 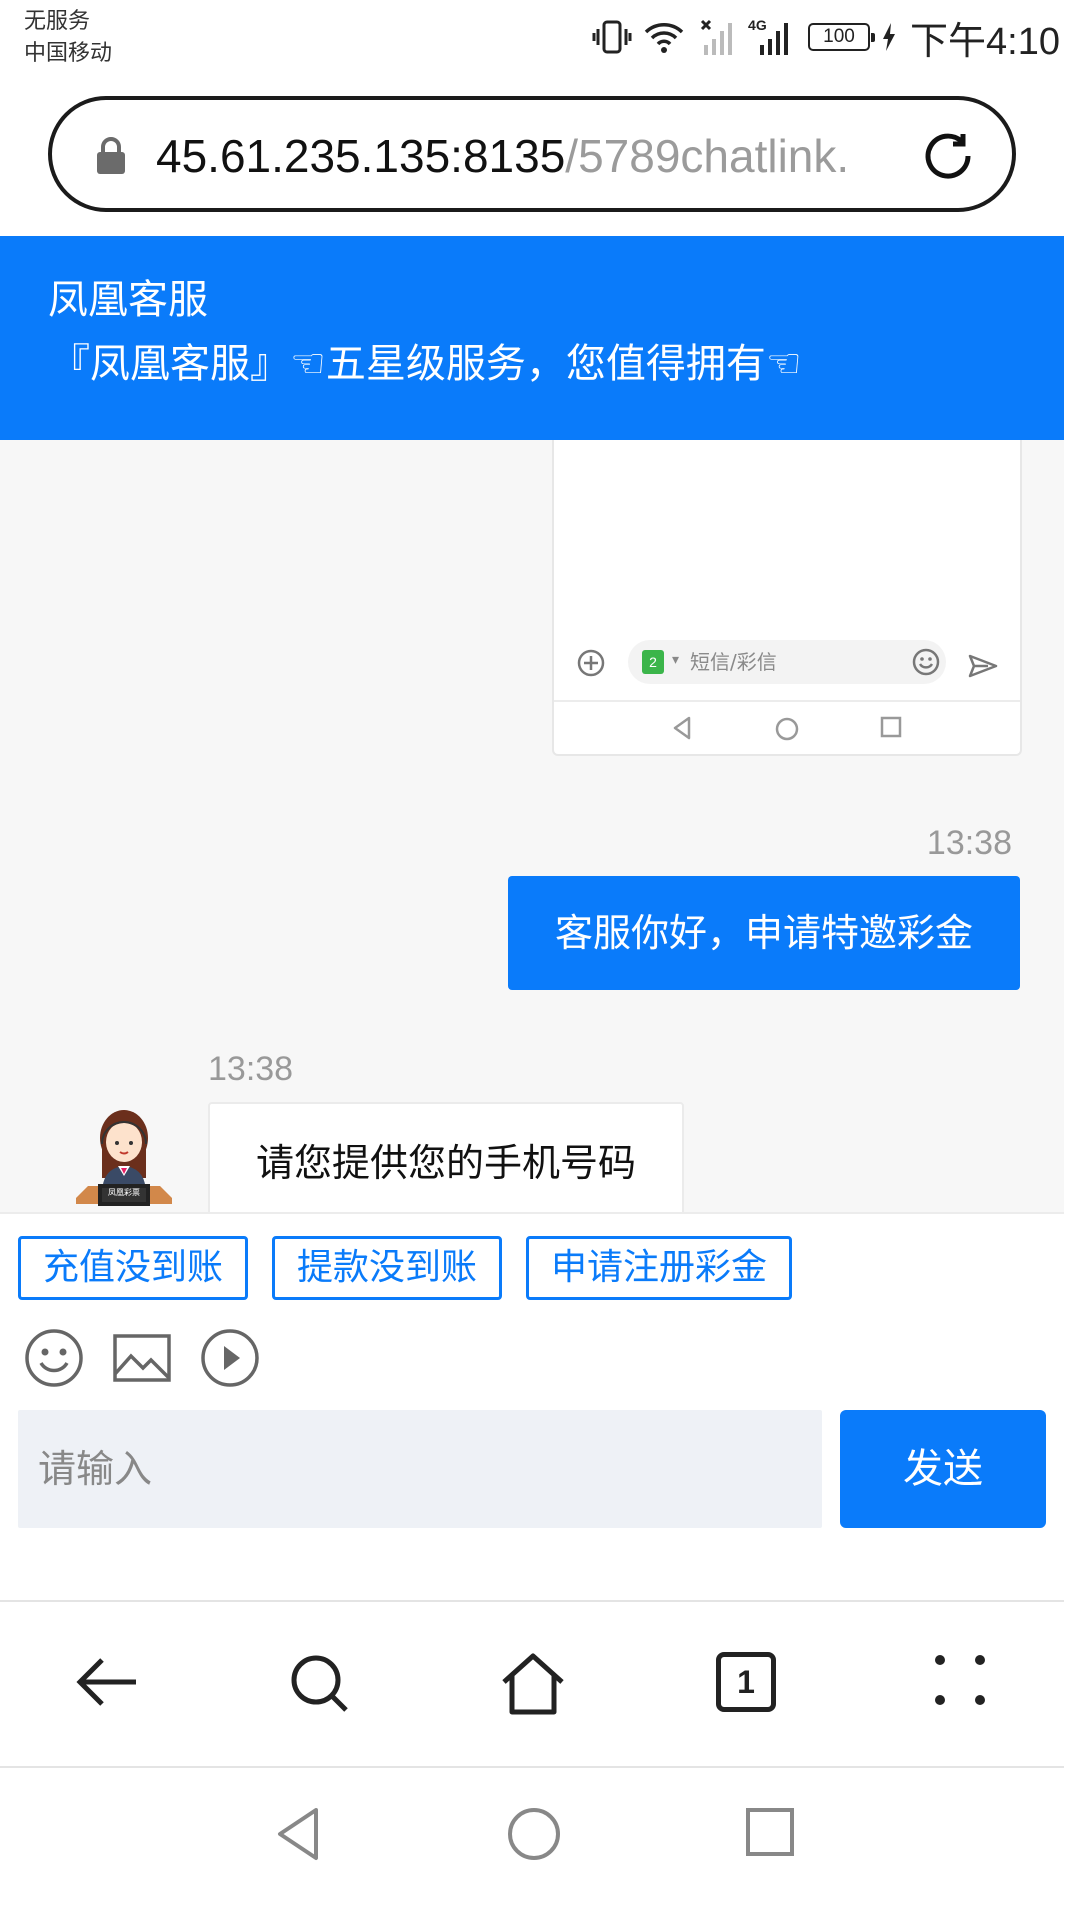 I want to click on smile-icon, so click(x=926, y=664).